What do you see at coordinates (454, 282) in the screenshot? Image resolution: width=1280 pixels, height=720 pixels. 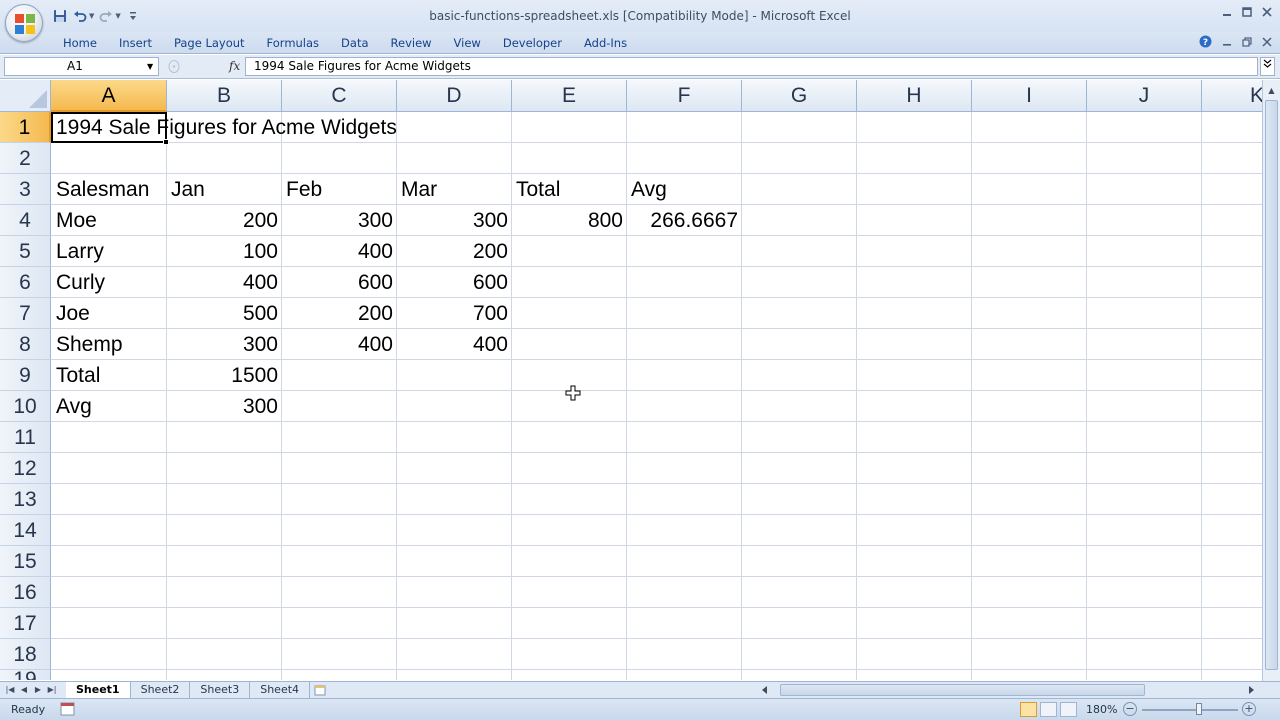 I see `cell-d6: 600` at bounding box center [454, 282].